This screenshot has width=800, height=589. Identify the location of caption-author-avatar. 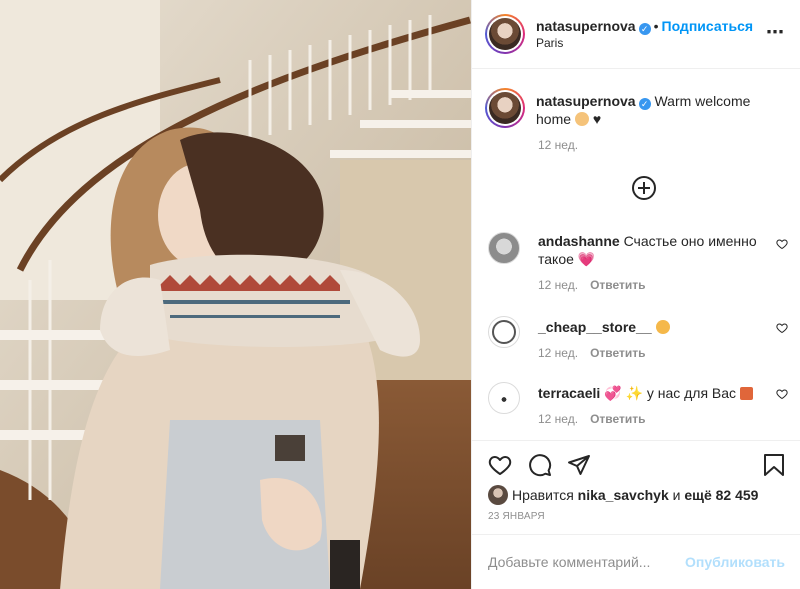
(505, 108).